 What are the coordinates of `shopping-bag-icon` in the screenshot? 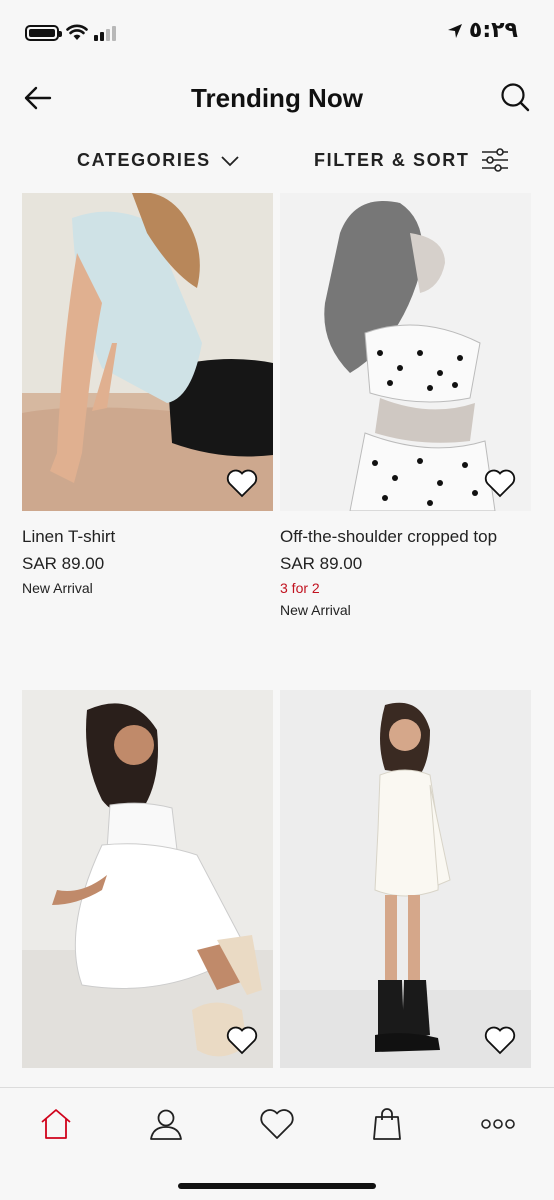 It's located at (387, 1124).